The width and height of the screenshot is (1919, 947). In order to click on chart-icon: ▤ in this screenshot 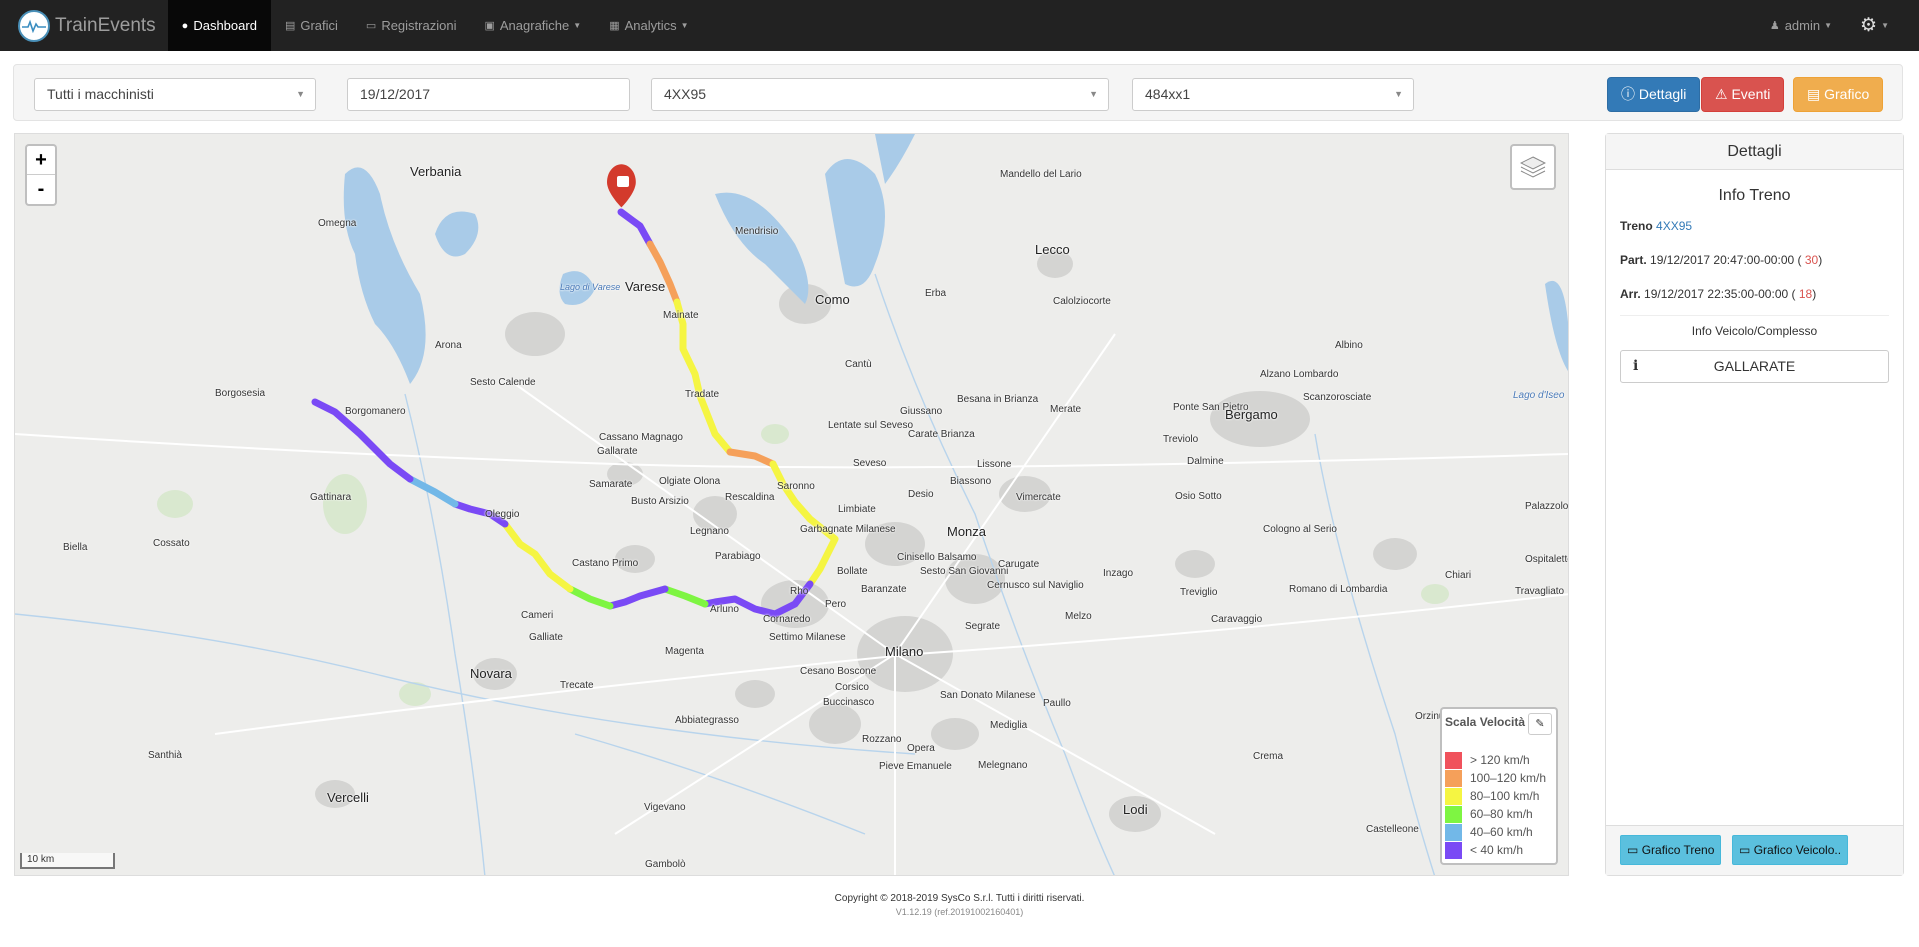, I will do `click(1814, 94)`.